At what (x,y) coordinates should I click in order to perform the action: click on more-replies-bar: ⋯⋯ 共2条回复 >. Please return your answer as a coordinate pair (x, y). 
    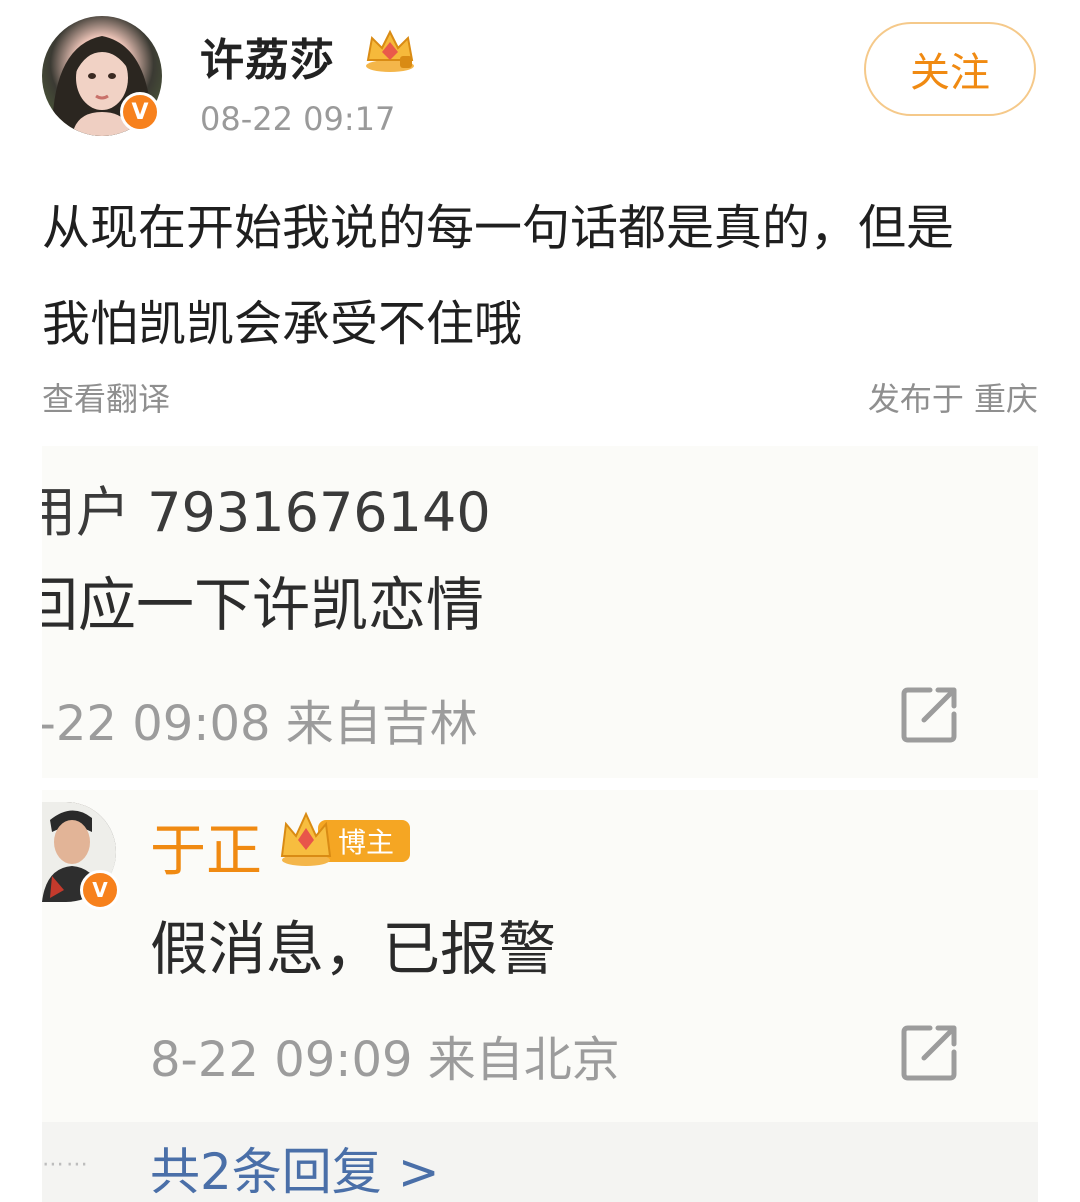
    Looking at the image, I should click on (540, 1162).